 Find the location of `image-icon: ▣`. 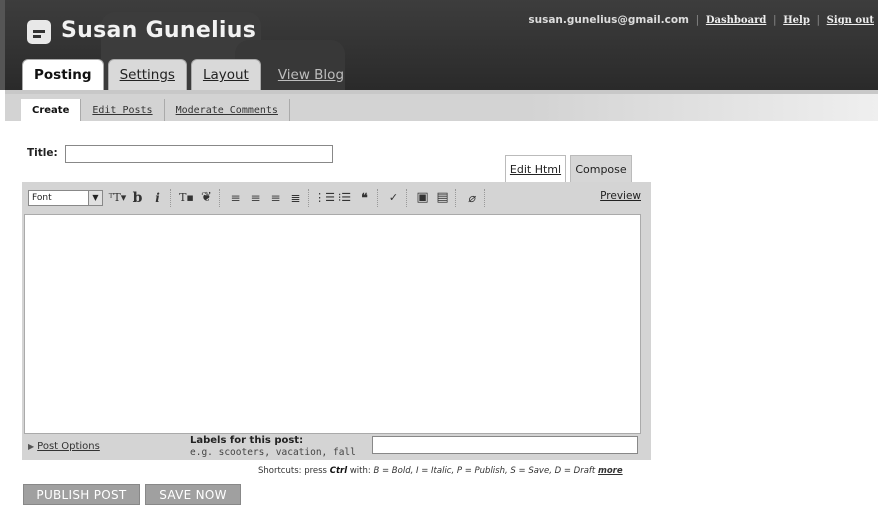

image-icon: ▣ is located at coordinates (422, 198).